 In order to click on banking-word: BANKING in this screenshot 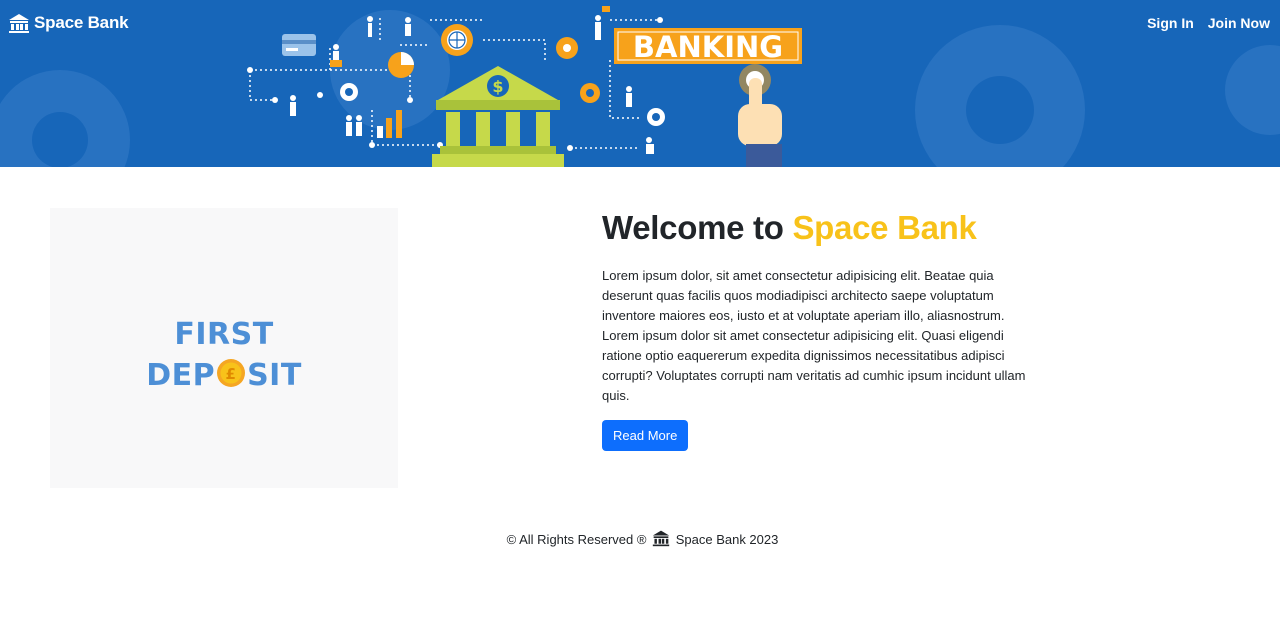, I will do `click(708, 47)`.